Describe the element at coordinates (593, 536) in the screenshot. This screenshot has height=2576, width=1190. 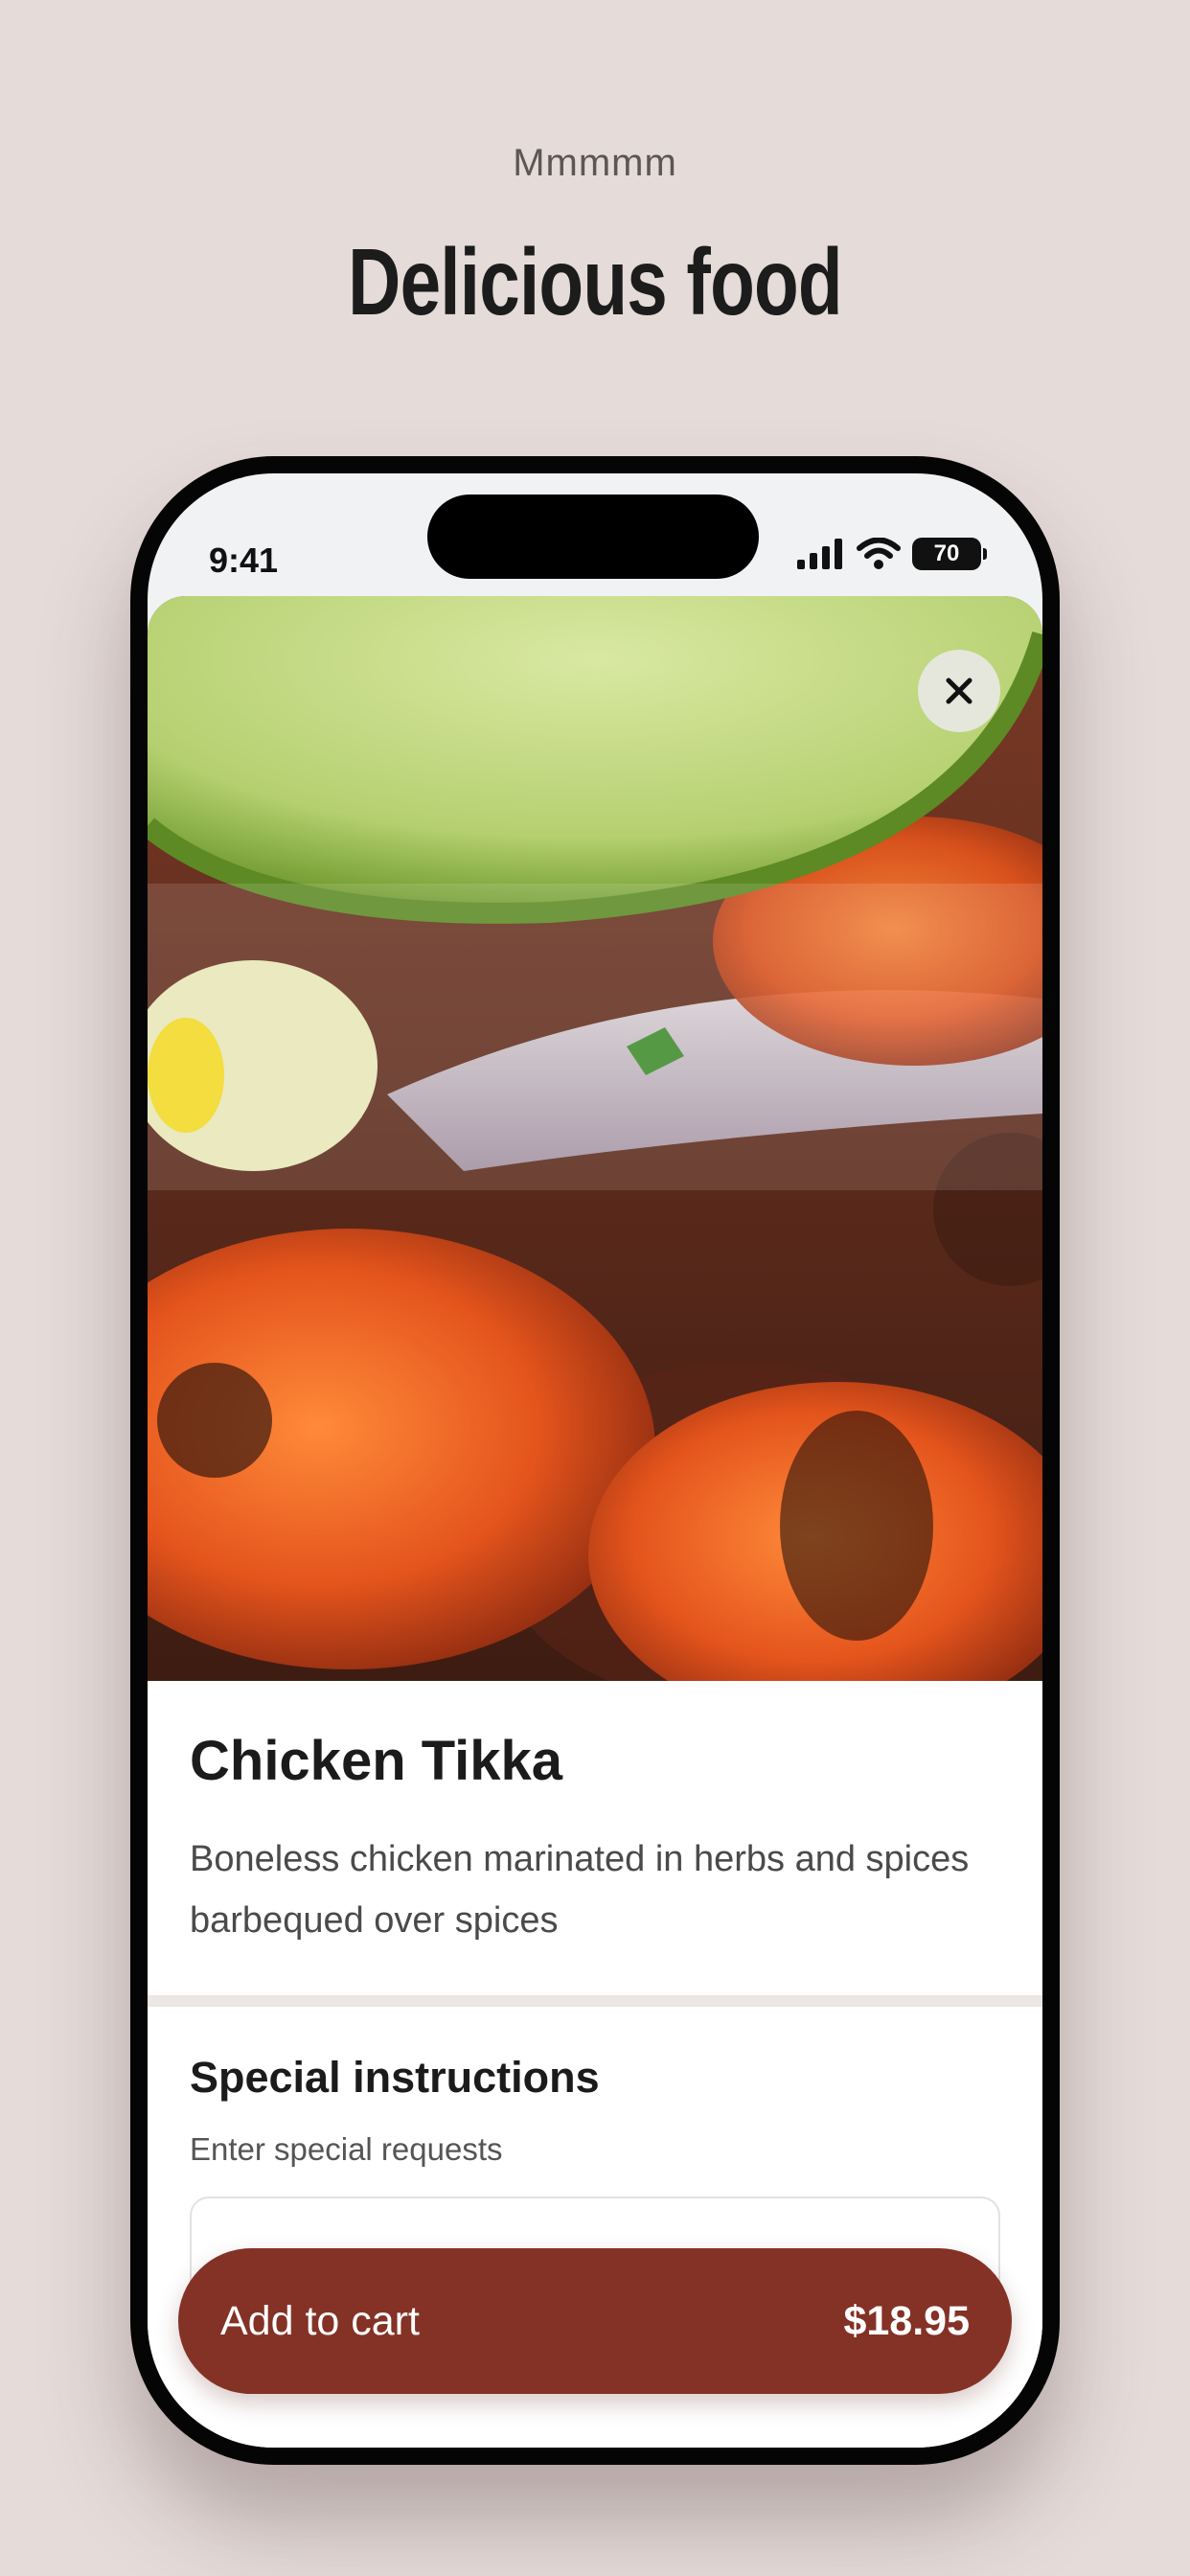
I see `dynamic-island` at that location.